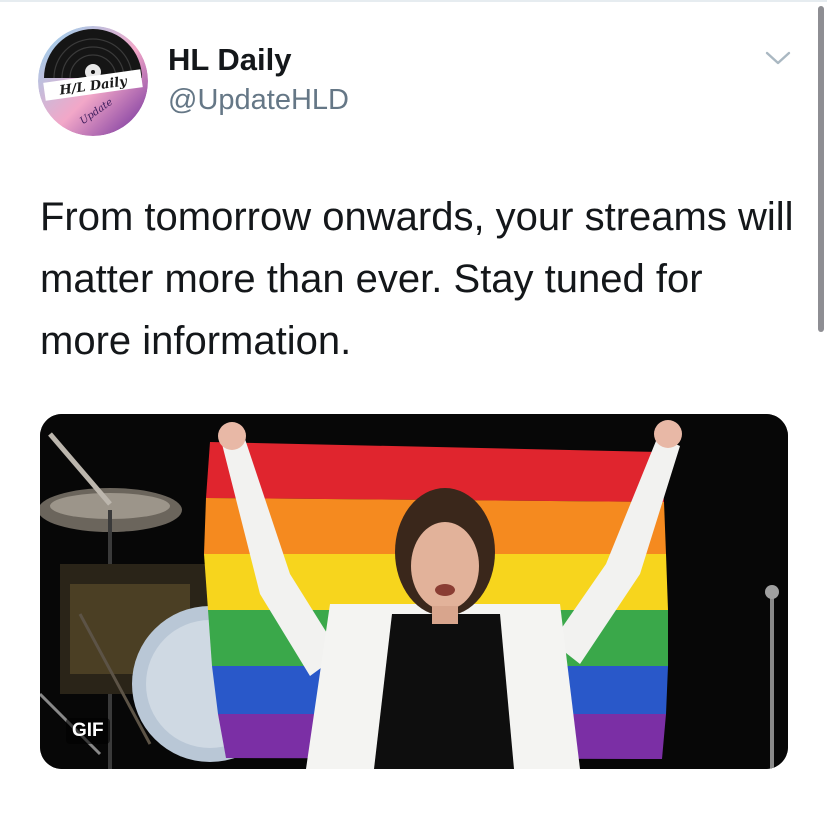 The height and width of the screenshot is (818, 827). What do you see at coordinates (413, 1) in the screenshot?
I see `top-divider` at bounding box center [413, 1].